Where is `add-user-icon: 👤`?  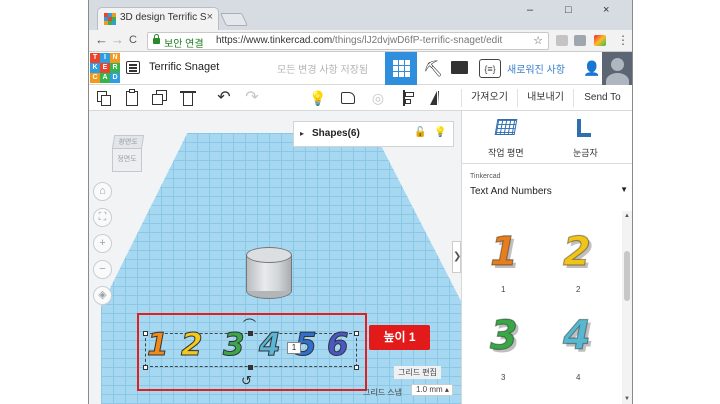
add-user-icon: 👤 is located at coordinates (591, 68).